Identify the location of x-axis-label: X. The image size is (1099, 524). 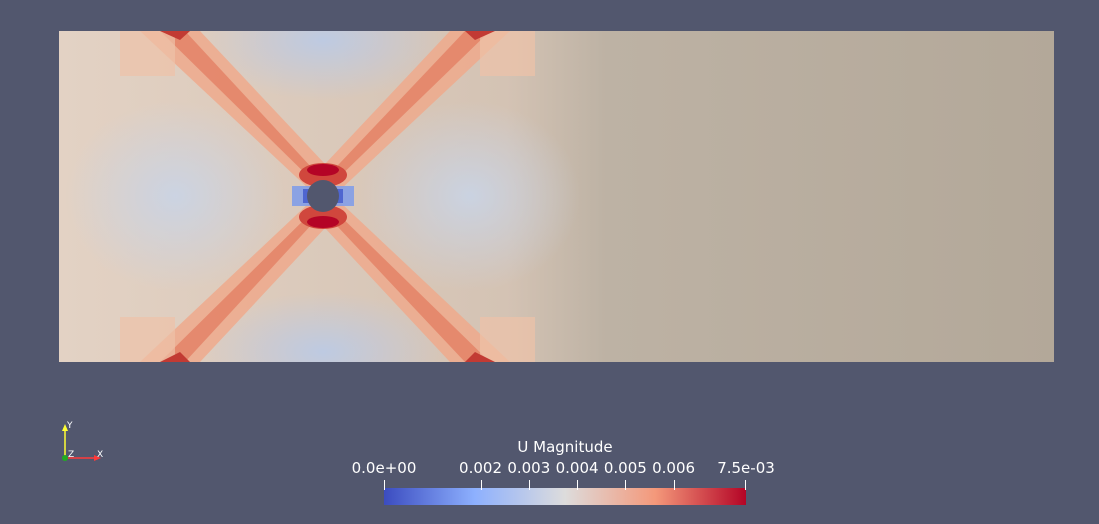
(100, 455).